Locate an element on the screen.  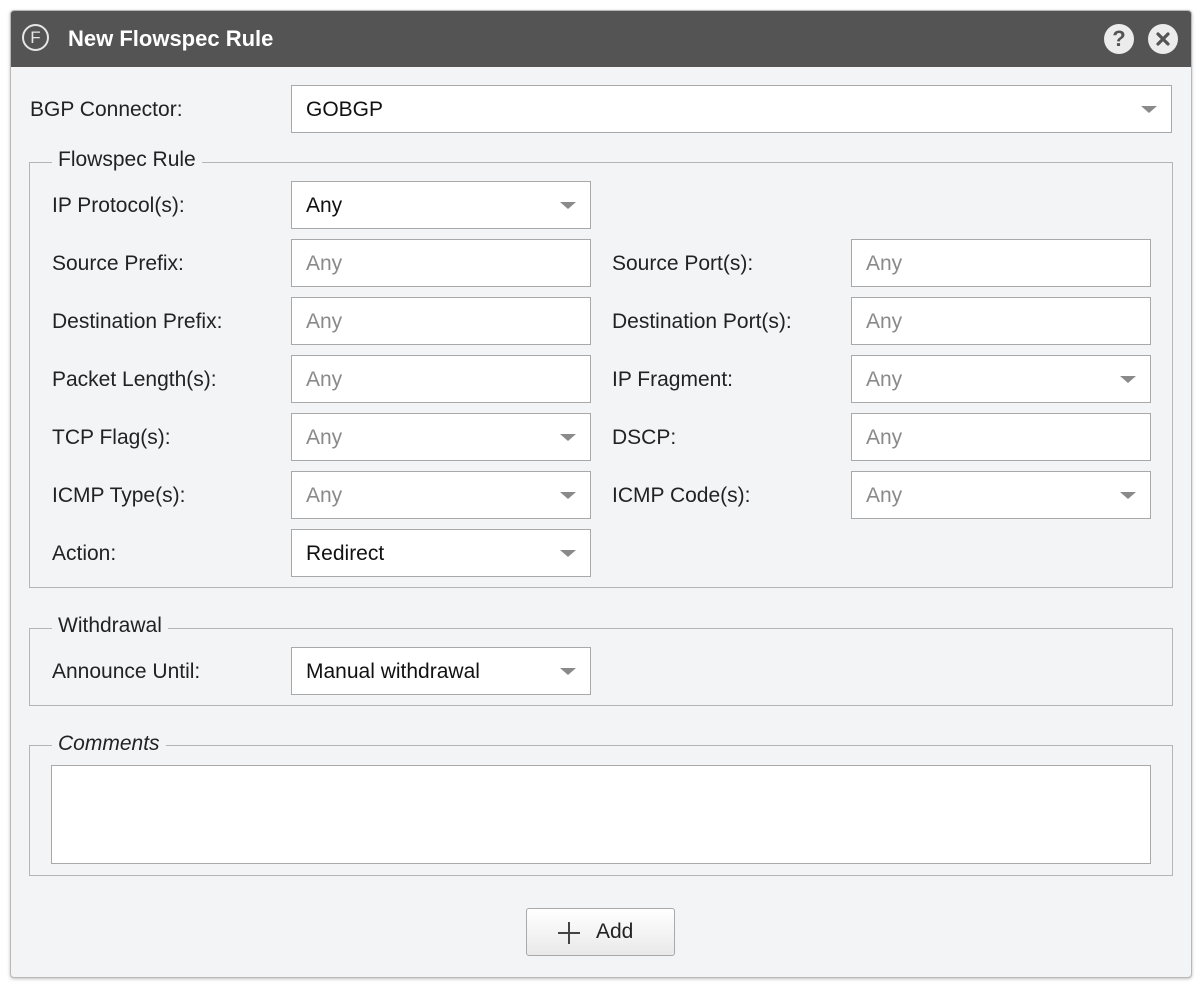
comments-legend: Comments is located at coordinates (109, 744).